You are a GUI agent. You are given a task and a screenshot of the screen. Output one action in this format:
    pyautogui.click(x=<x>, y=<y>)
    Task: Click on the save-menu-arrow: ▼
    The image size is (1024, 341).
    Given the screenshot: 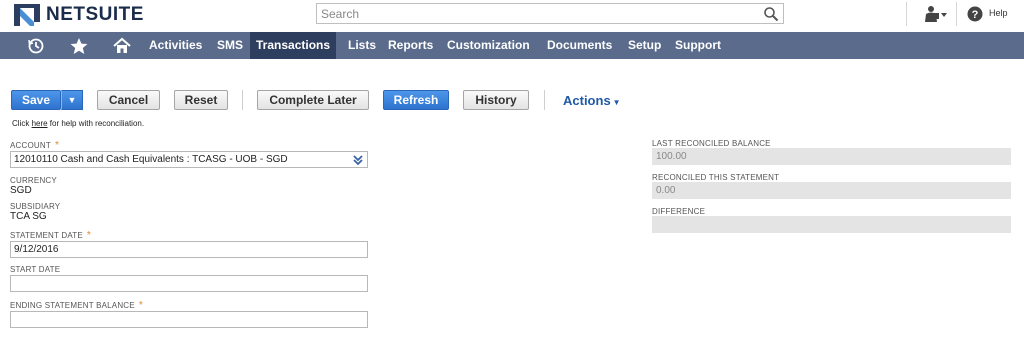 What is the action you would take?
    pyautogui.click(x=72, y=100)
    